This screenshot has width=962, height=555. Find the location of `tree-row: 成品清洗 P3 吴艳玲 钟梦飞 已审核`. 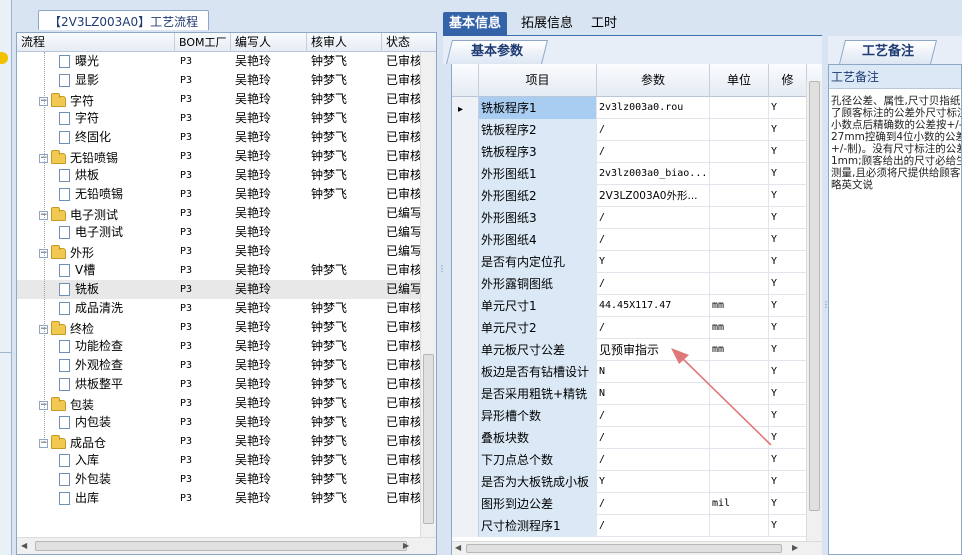

tree-row: 成品清洗 P3 吴艳玲 钟梦飞 已审核 is located at coordinates (219, 308).